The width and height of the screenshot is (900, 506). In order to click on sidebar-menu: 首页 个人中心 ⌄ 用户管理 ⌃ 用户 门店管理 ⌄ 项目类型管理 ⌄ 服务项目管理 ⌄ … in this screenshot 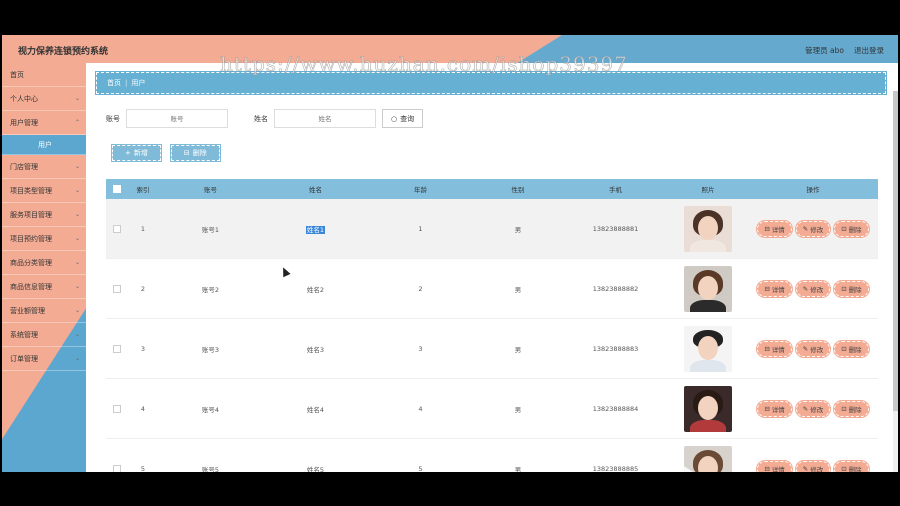, I will do `click(44, 217)`.